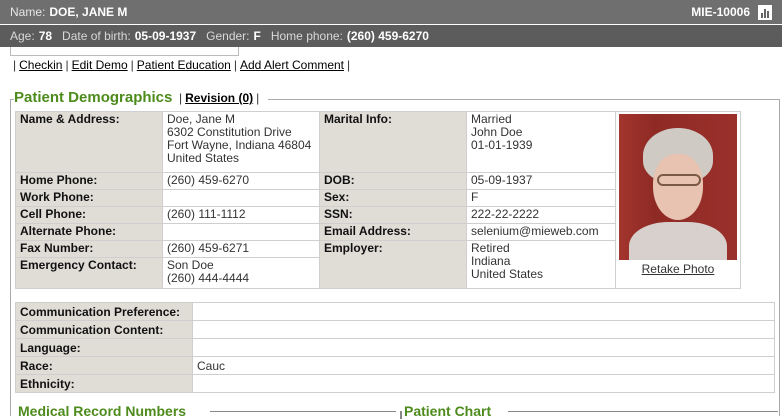 Image resolution: width=782 pixels, height=419 pixels. I want to click on add-alert-comment-link: Add Alert Comment, so click(292, 65).